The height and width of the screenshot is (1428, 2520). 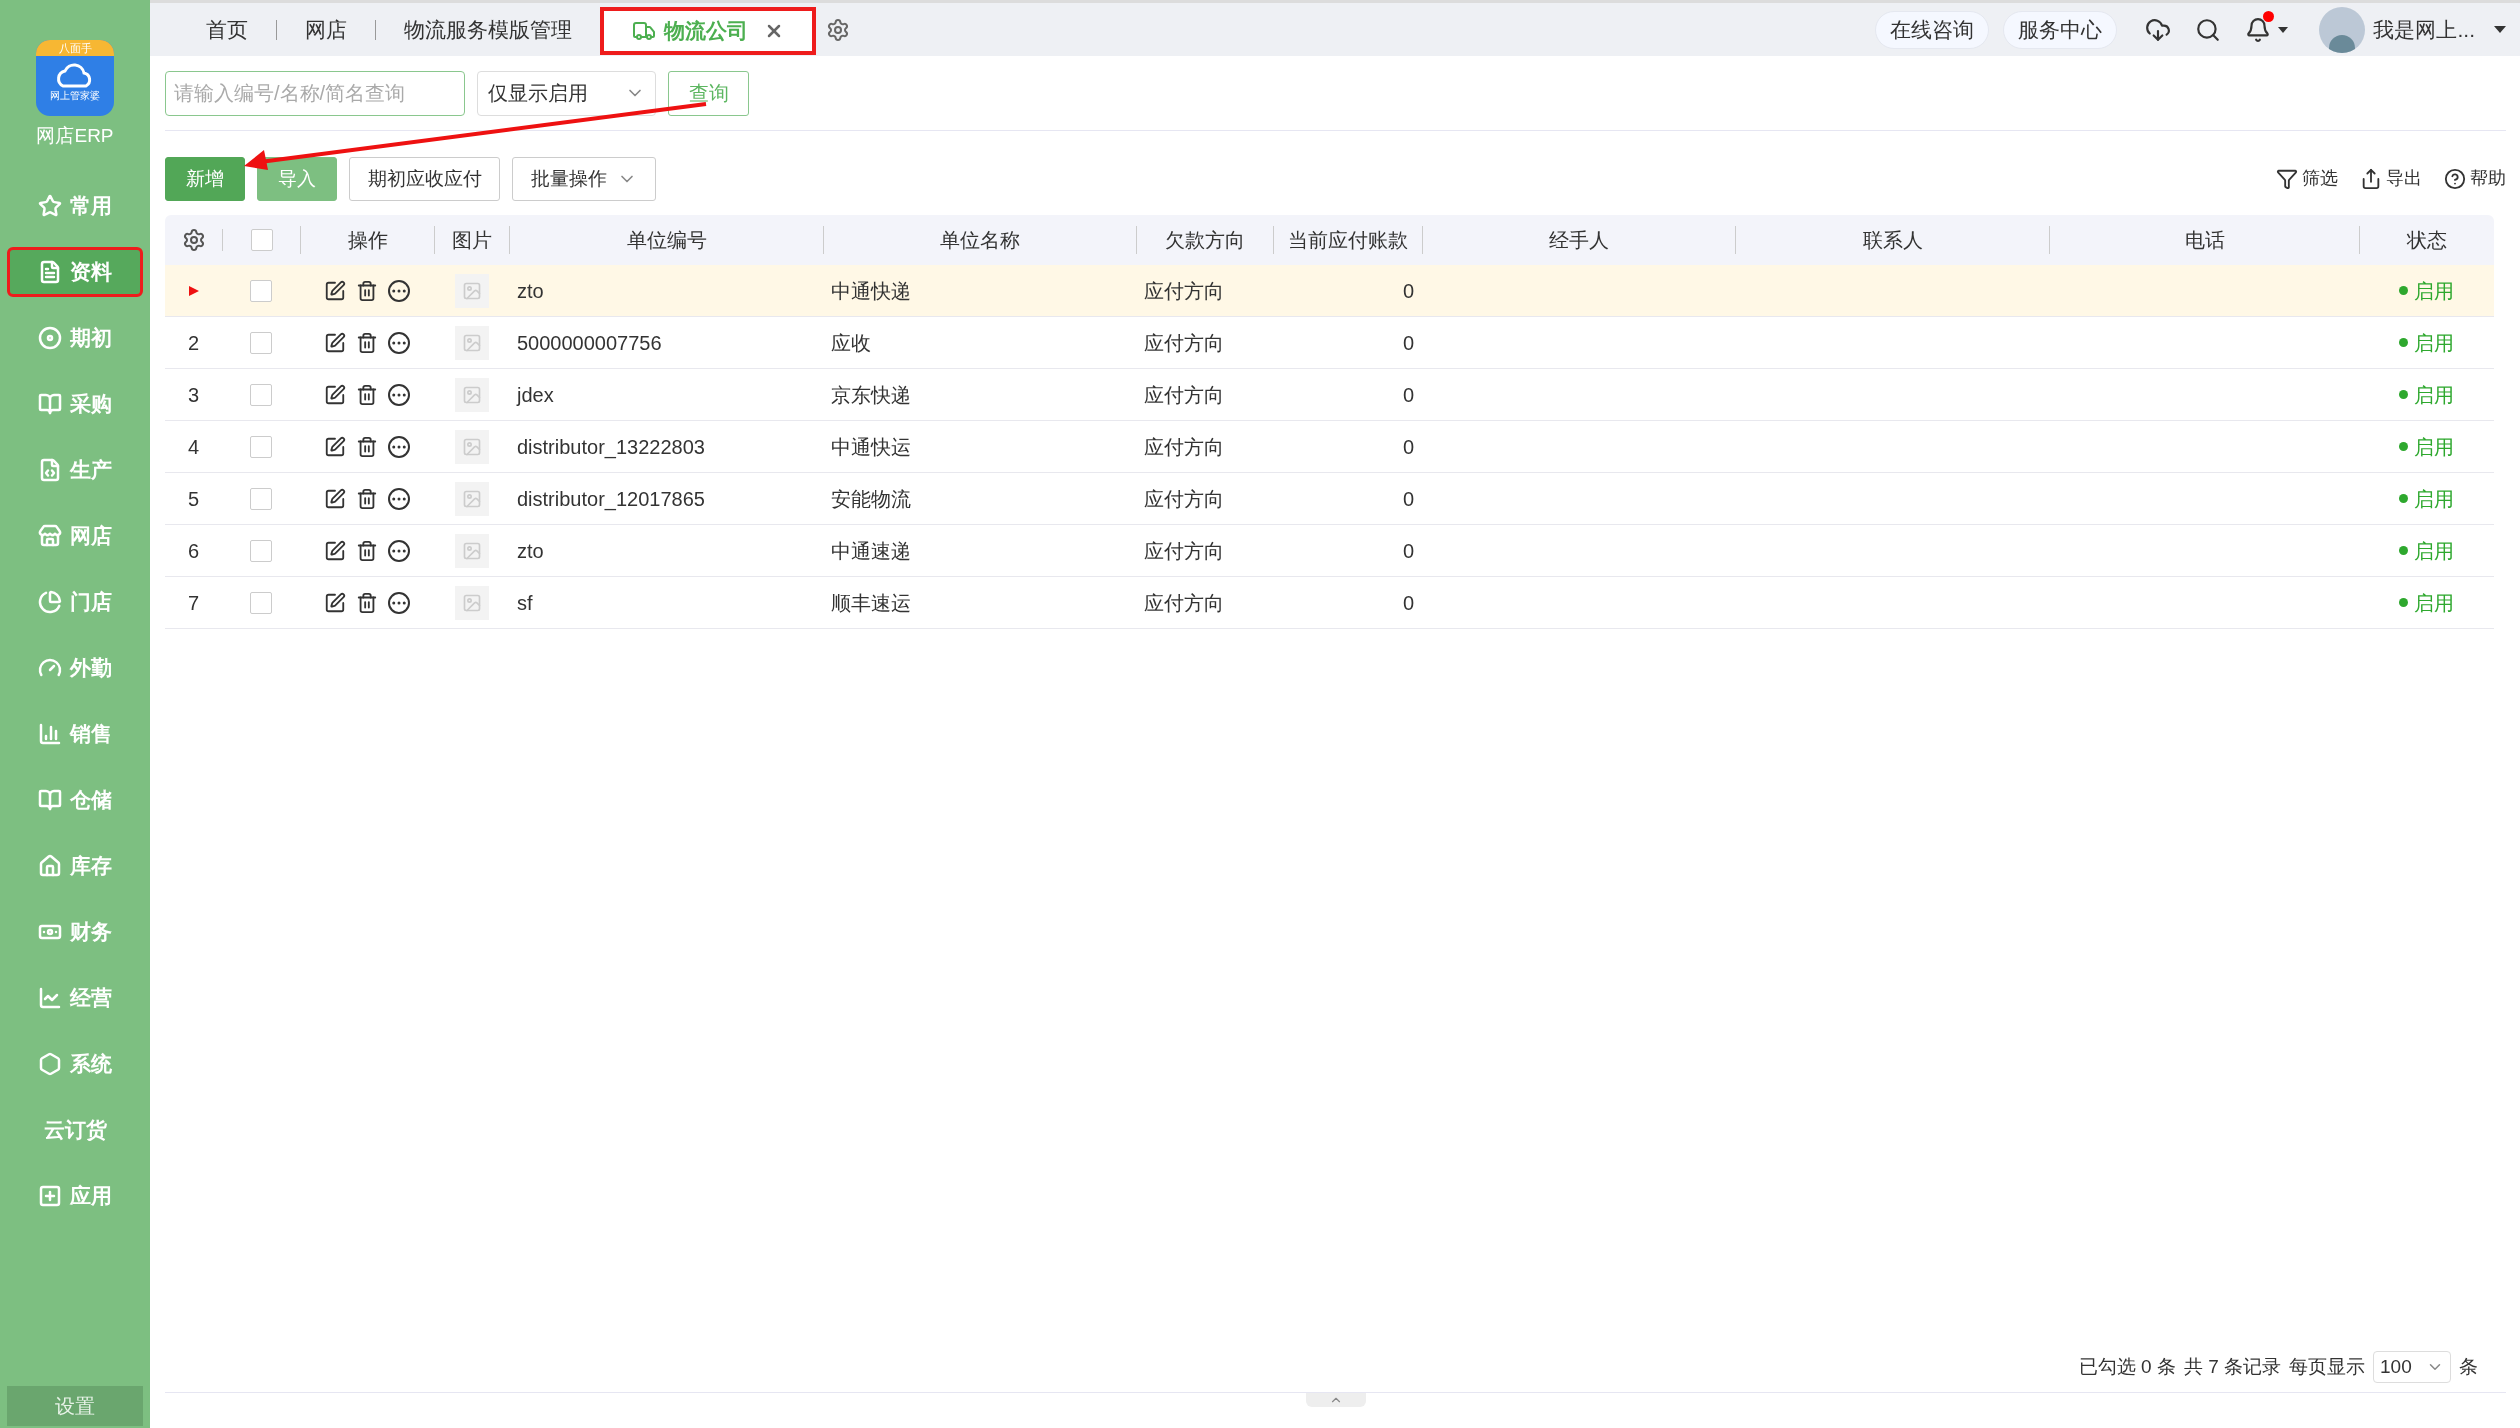 What do you see at coordinates (193, 447) in the screenshot?
I see `row-number: 4` at bounding box center [193, 447].